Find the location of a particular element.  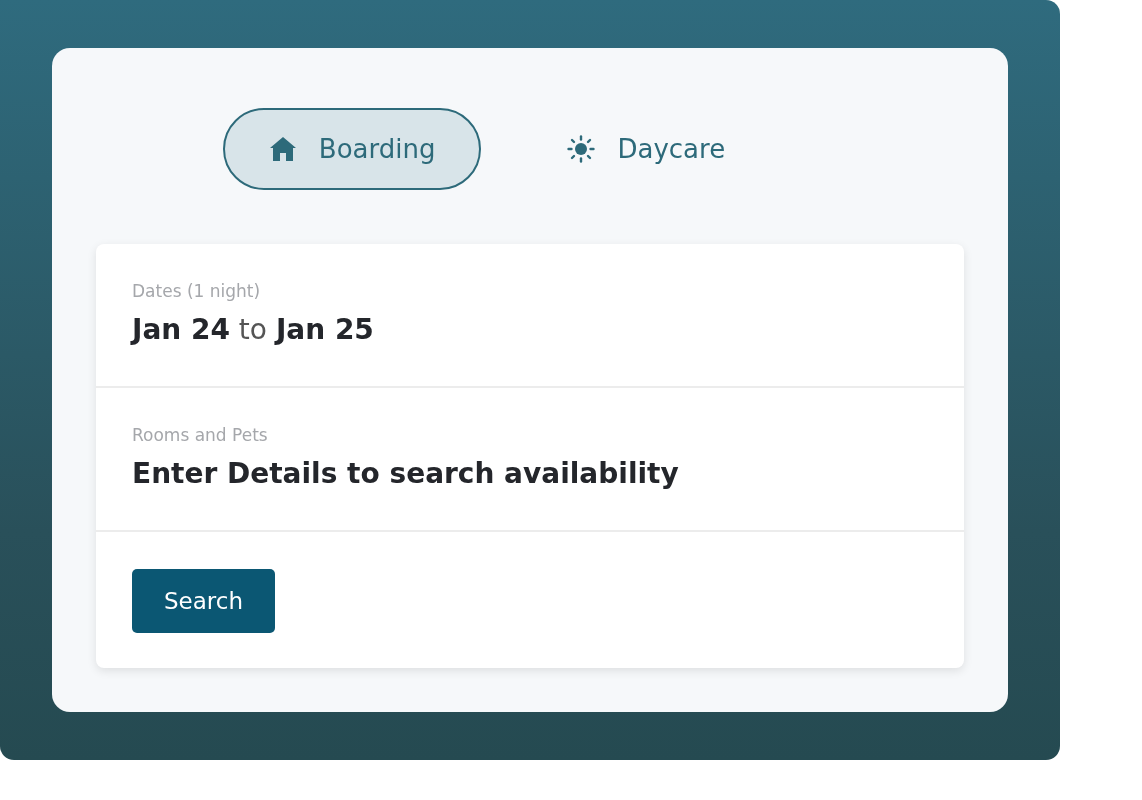

house-icon is located at coordinates (282, 149).